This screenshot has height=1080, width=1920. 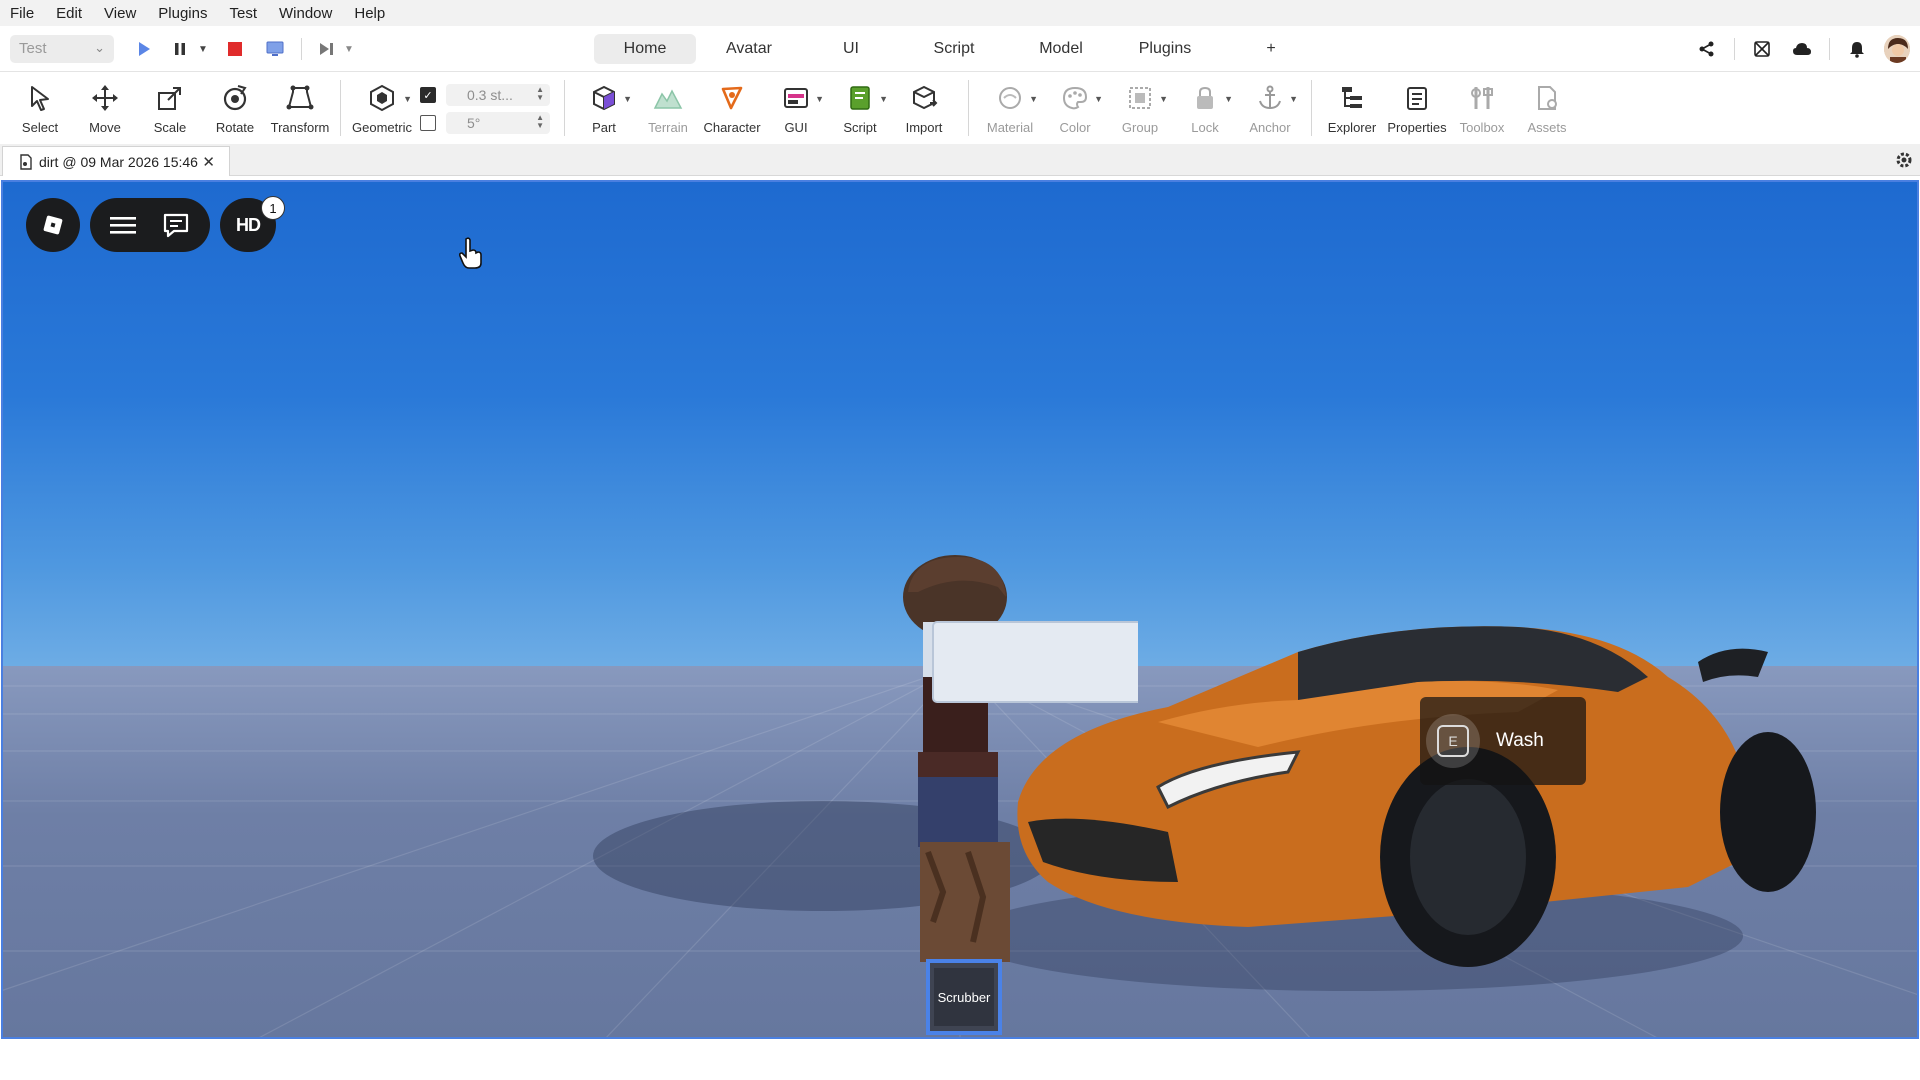 I want to click on play-icon, so click(x=144, y=49).